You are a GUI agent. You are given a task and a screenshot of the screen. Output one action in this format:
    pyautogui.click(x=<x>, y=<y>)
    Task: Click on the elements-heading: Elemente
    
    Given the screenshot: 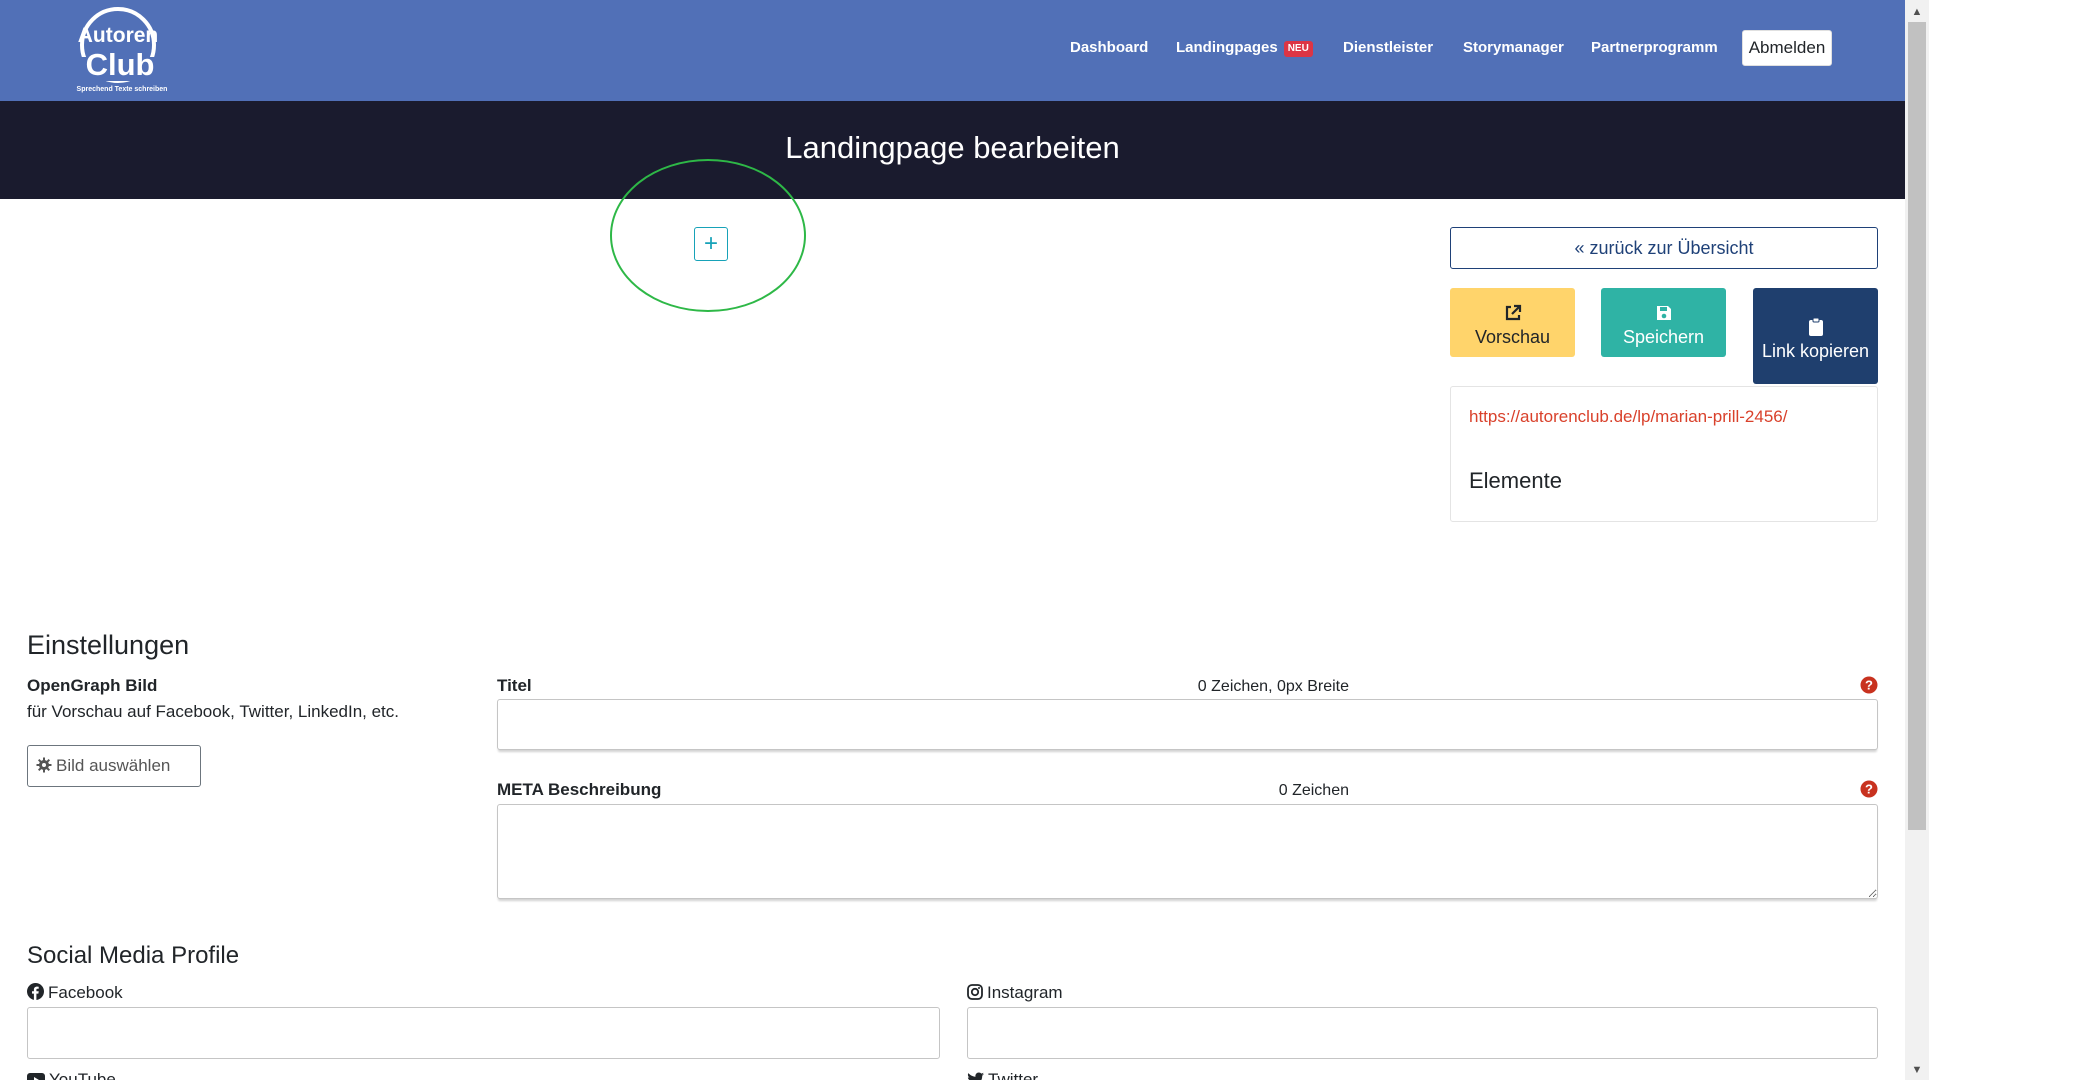 What is the action you would take?
    pyautogui.click(x=1515, y=480)
    